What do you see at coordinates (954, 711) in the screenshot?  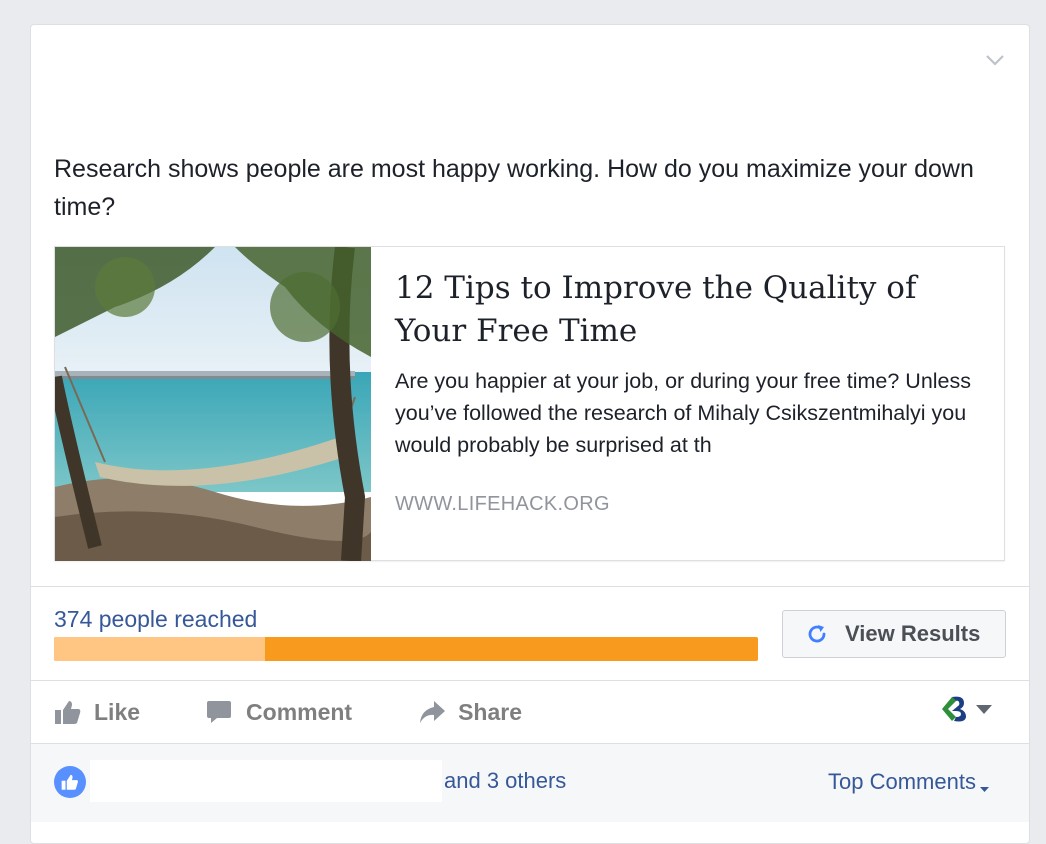 I see `page-avatar-icon` at bounding box center [954, 711].